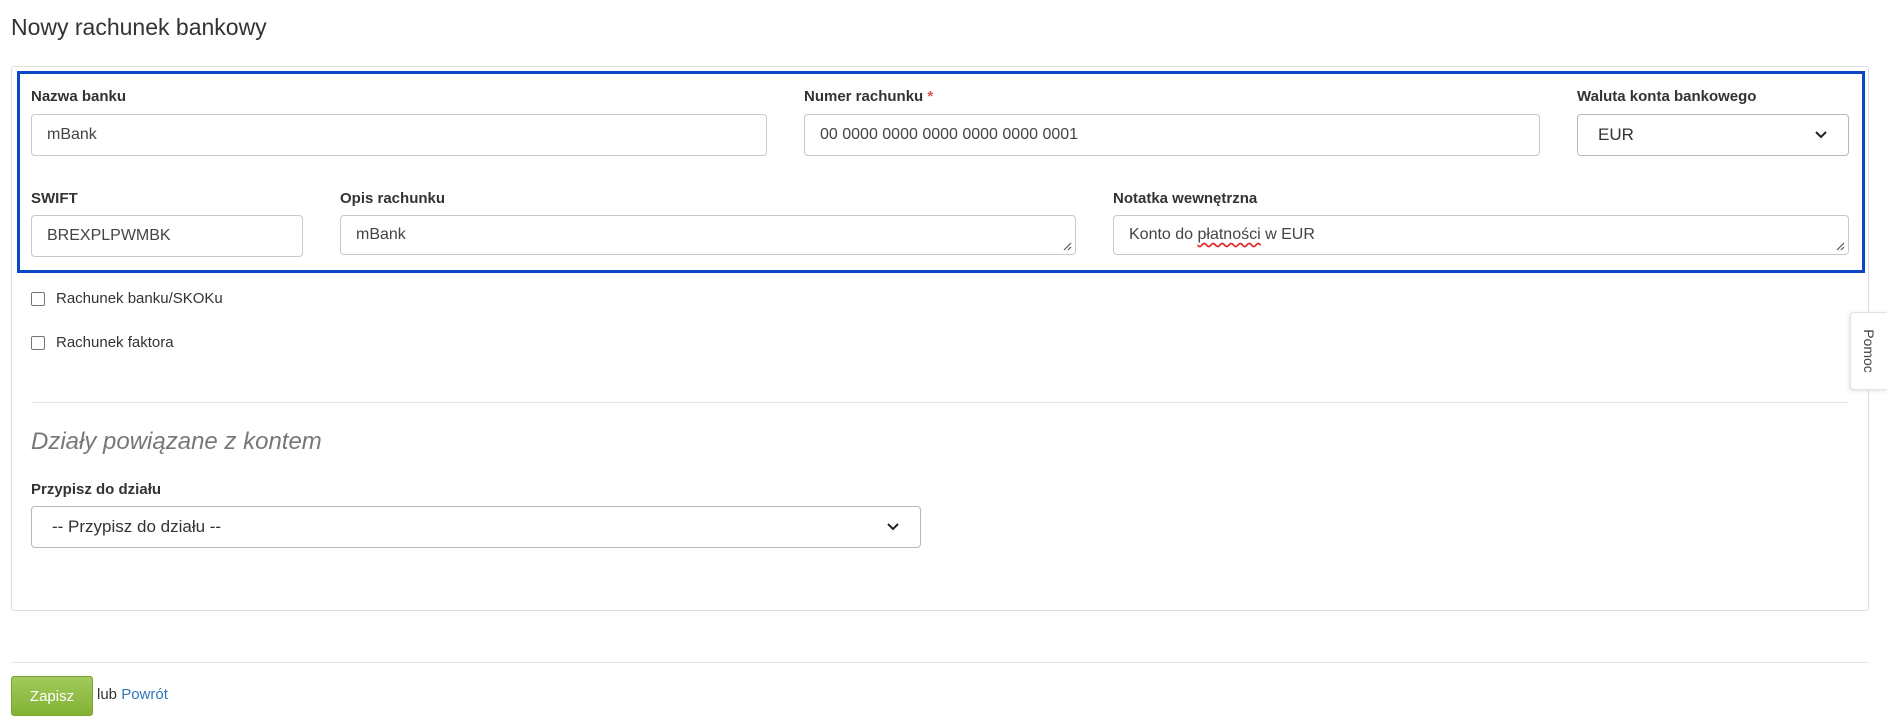 The height and width of the screenshot is (720, 1887). I want to click on account-number-label: Numer rachunku *, so click(869, 96).